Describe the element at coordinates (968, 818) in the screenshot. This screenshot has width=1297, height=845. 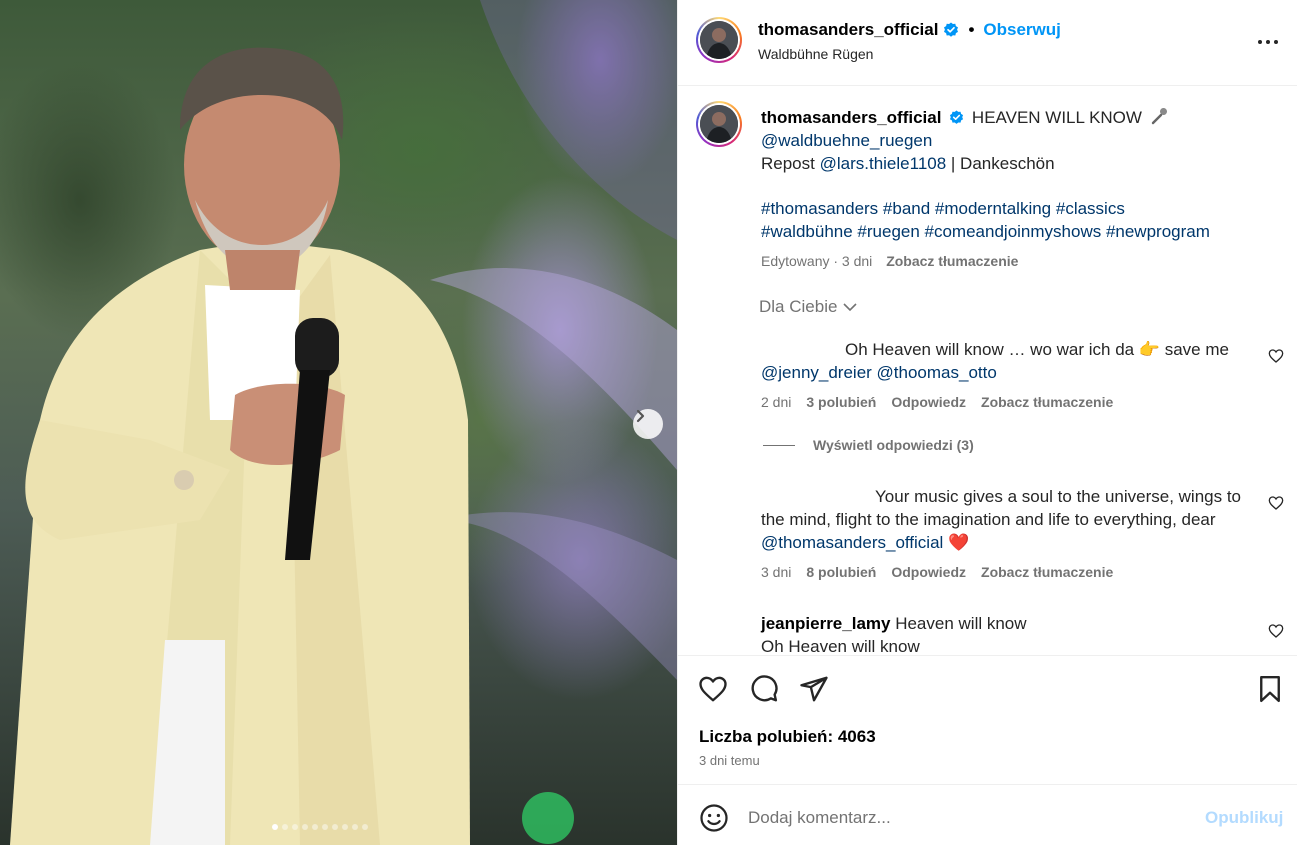
I see `add-comment-input` at that location.